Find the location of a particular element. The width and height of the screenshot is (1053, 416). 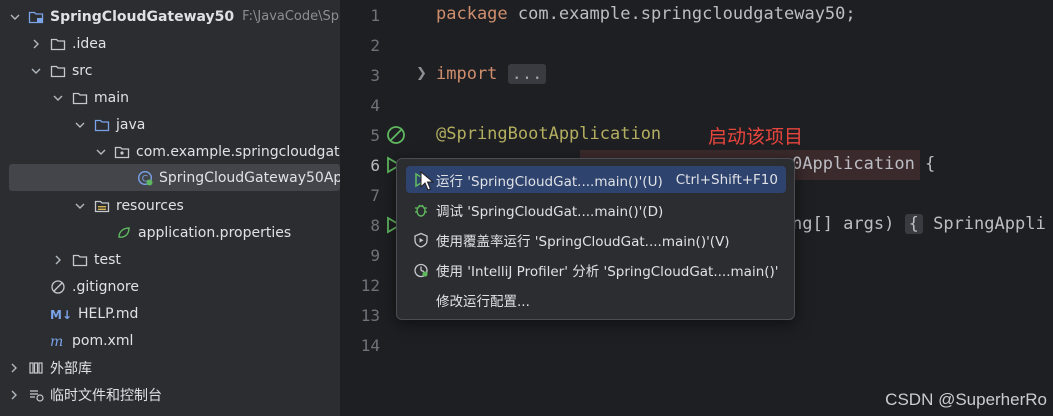

tree-item-src: src is located at coordinates (170, 70).